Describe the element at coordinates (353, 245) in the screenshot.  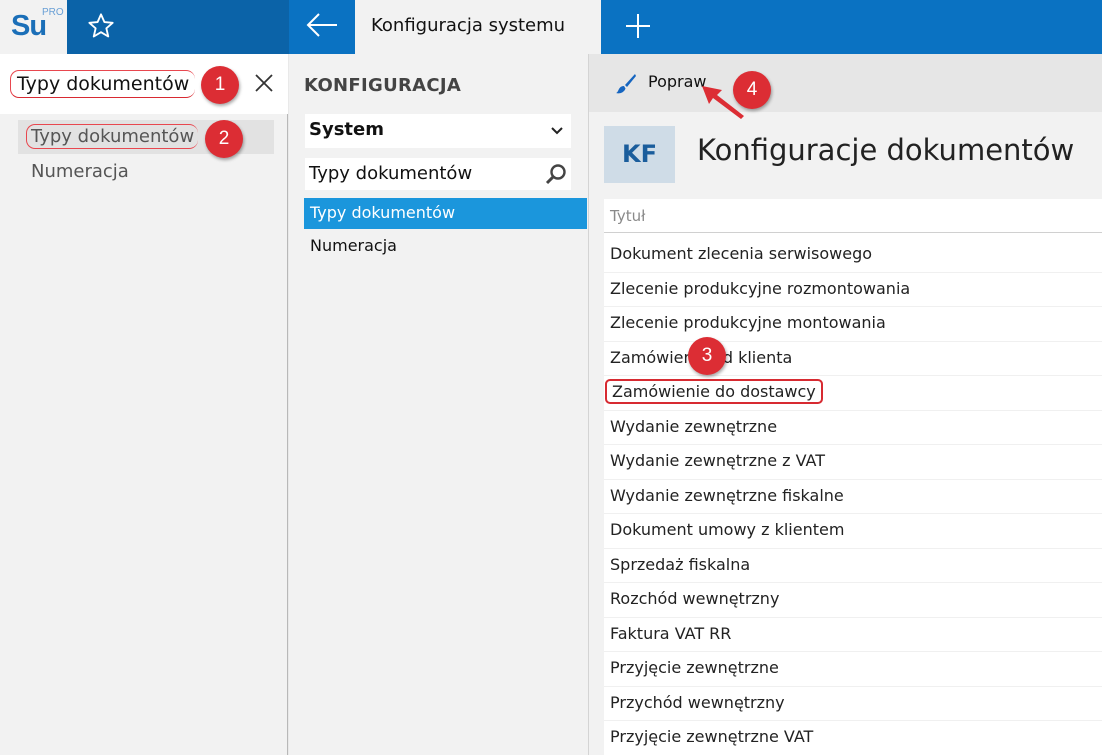
I see `config-item-numeracja: Numeracja` at that location.